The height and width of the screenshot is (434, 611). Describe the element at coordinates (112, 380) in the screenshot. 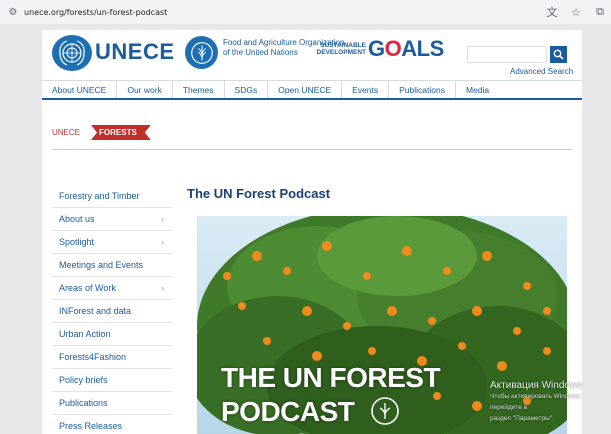

I see `sidebar-item-policy-briefs: Policy briefs` at that location.